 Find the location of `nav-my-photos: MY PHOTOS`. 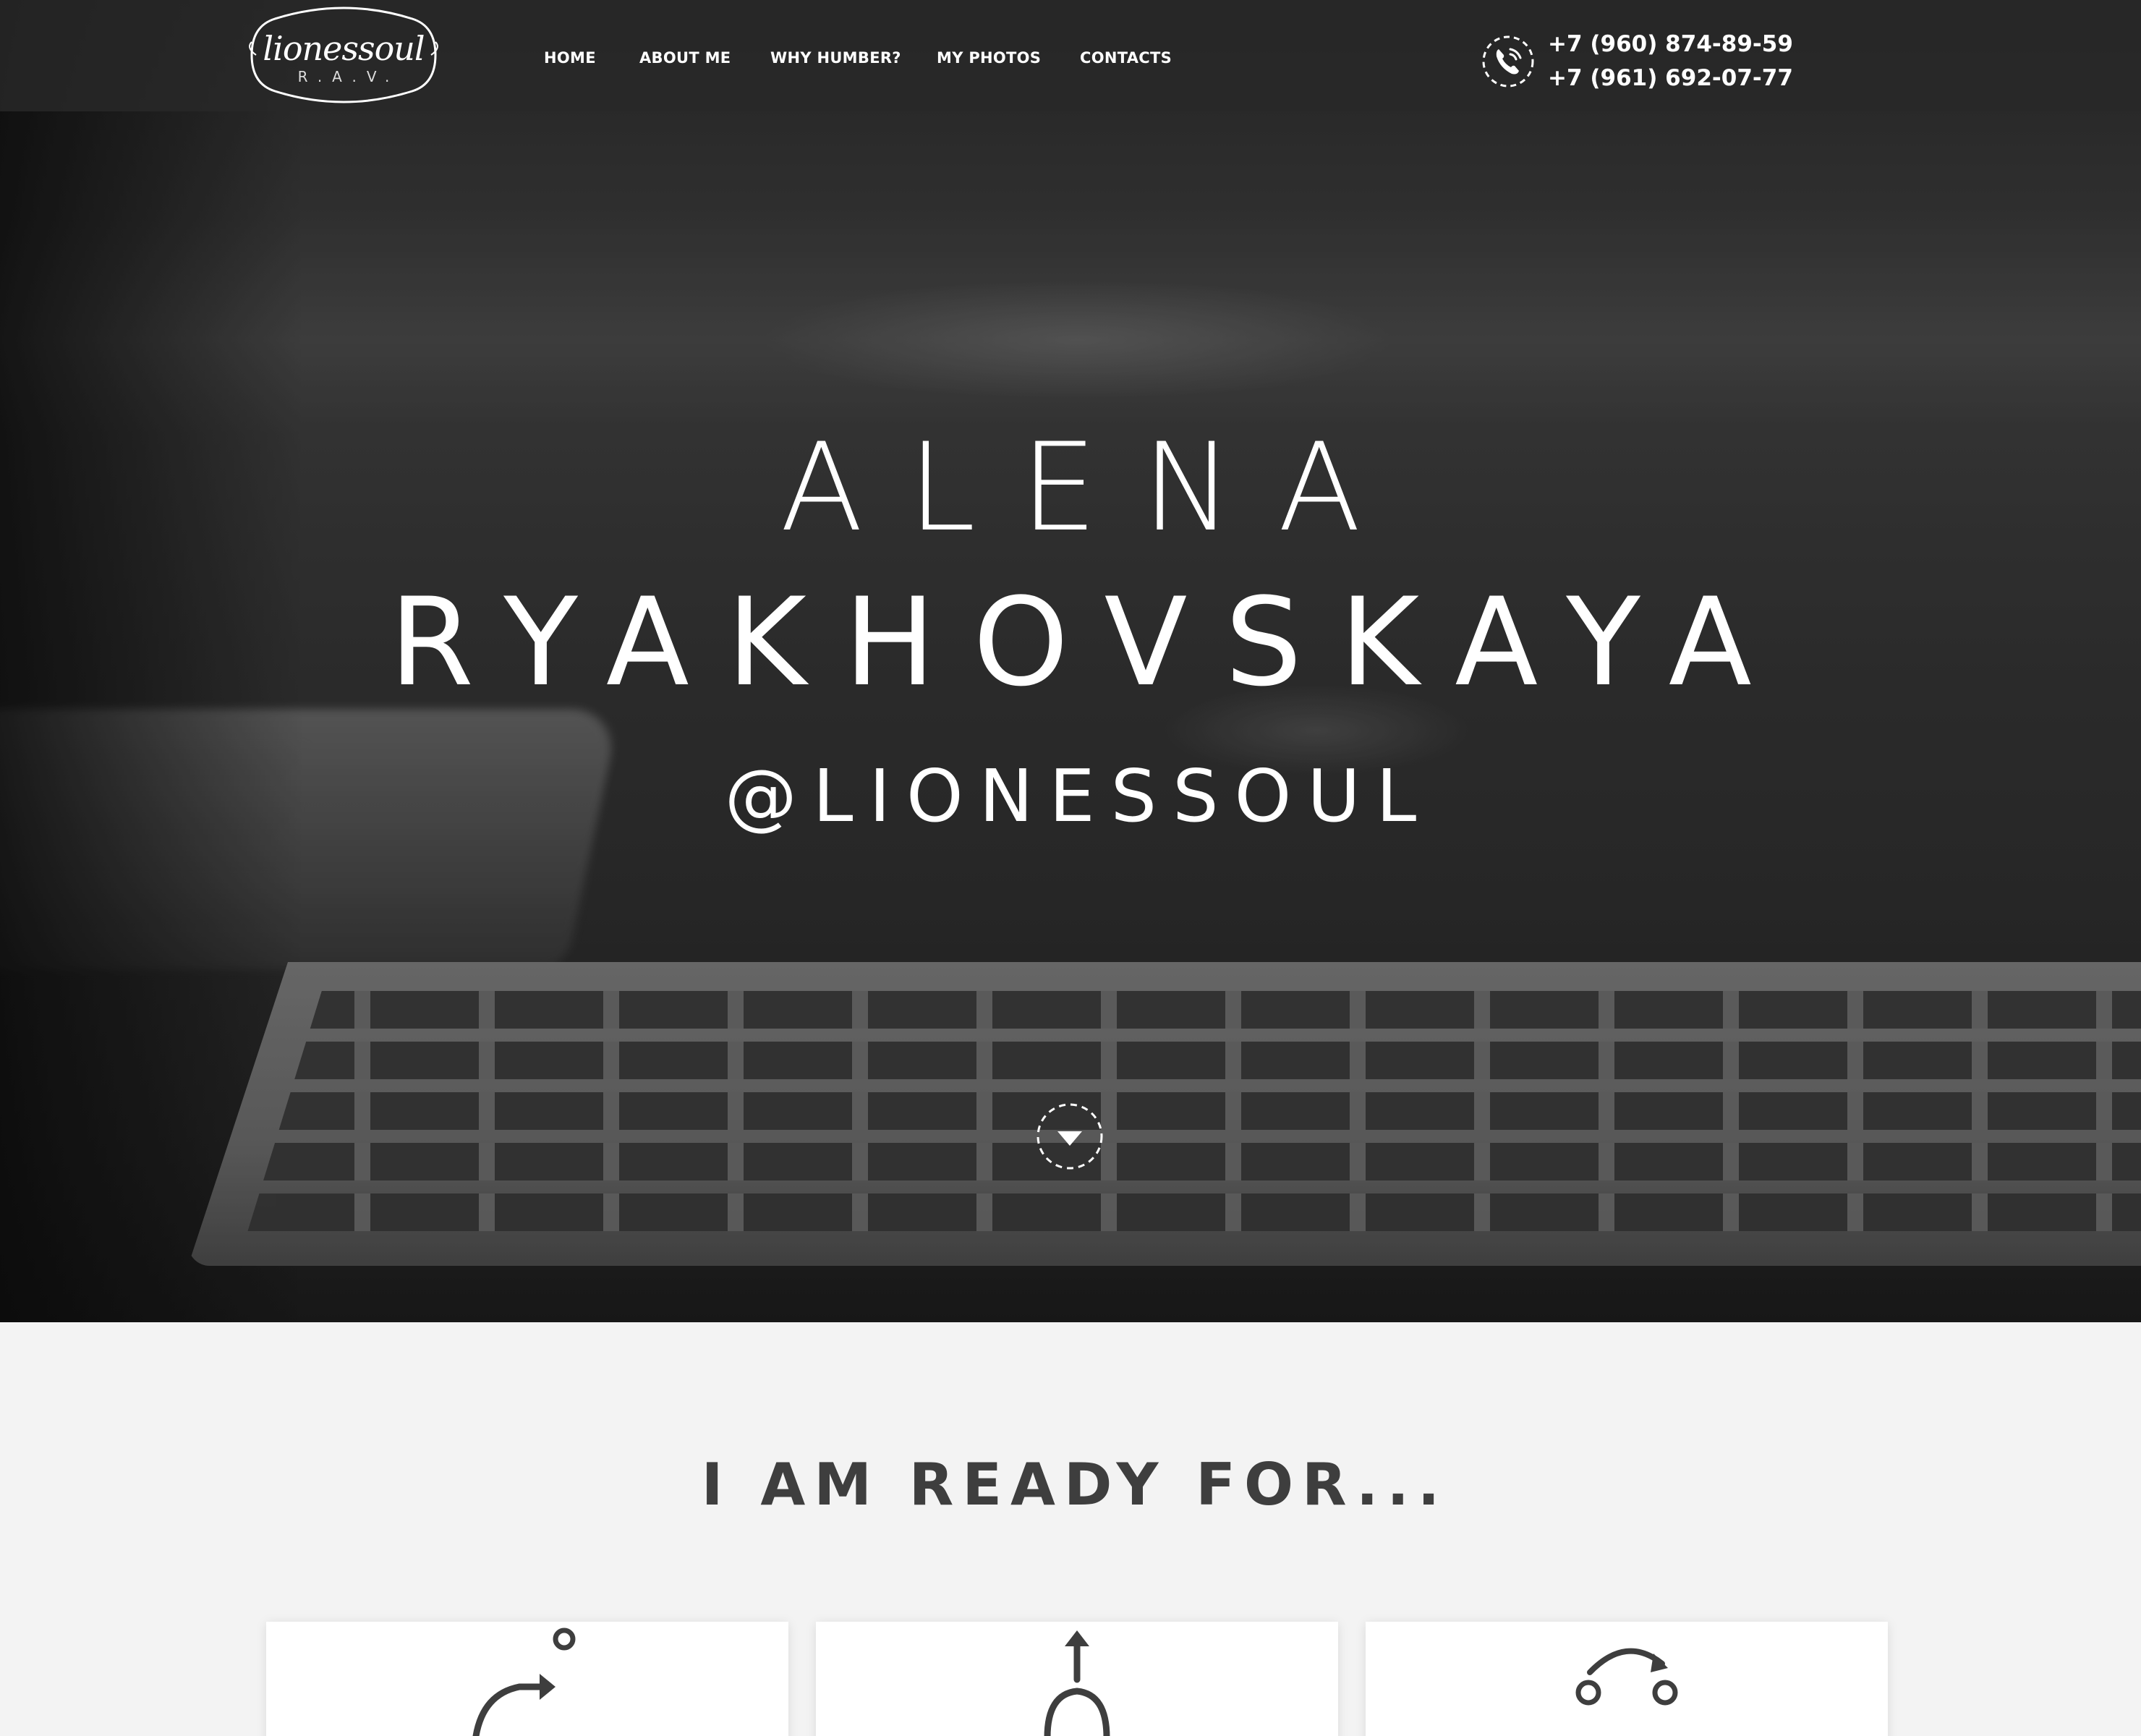

nav-my-photos: MY PHOTOS is located at coordinates (989, 58).